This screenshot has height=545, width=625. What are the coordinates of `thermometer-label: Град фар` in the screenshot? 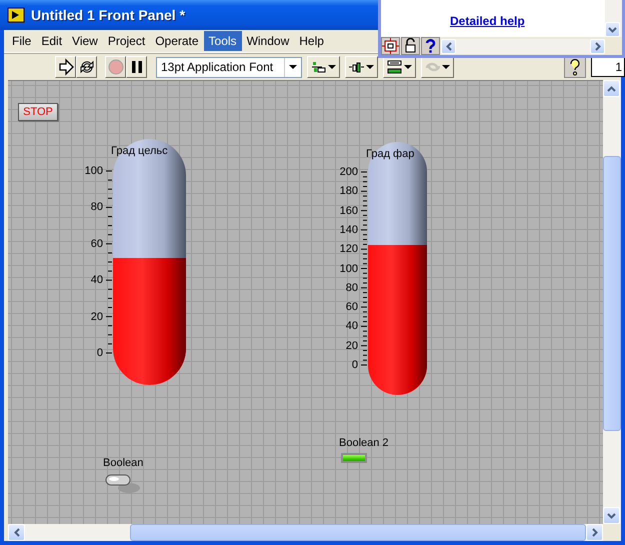 It's located at (390, 154).